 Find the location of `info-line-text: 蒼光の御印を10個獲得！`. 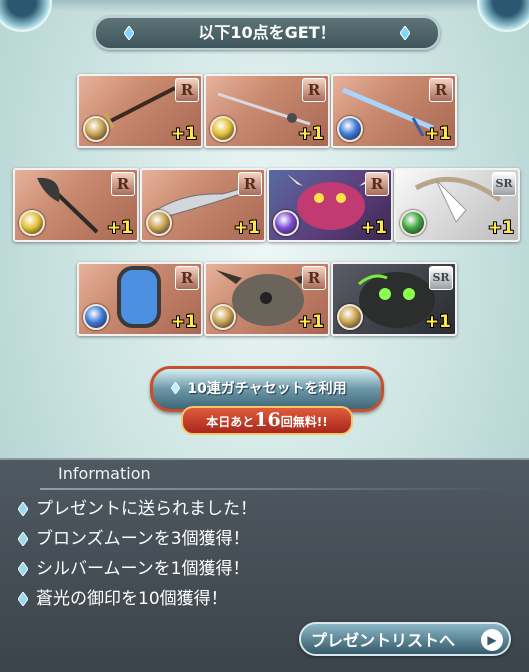

info-line-text: 蒼光の御印を10個獲得！ is located at coordinates (132, 599).